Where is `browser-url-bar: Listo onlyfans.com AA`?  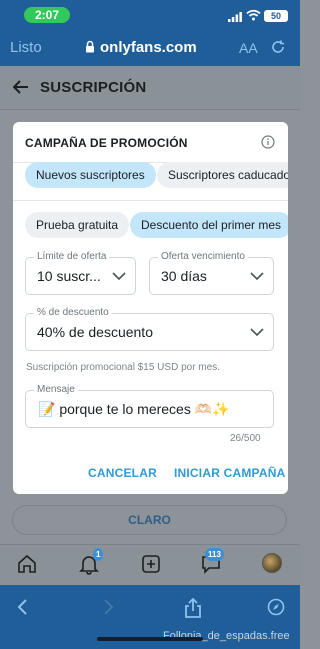 browser-url-bar: Listo onlyfans.com AA is located at coordinates (150, 48).